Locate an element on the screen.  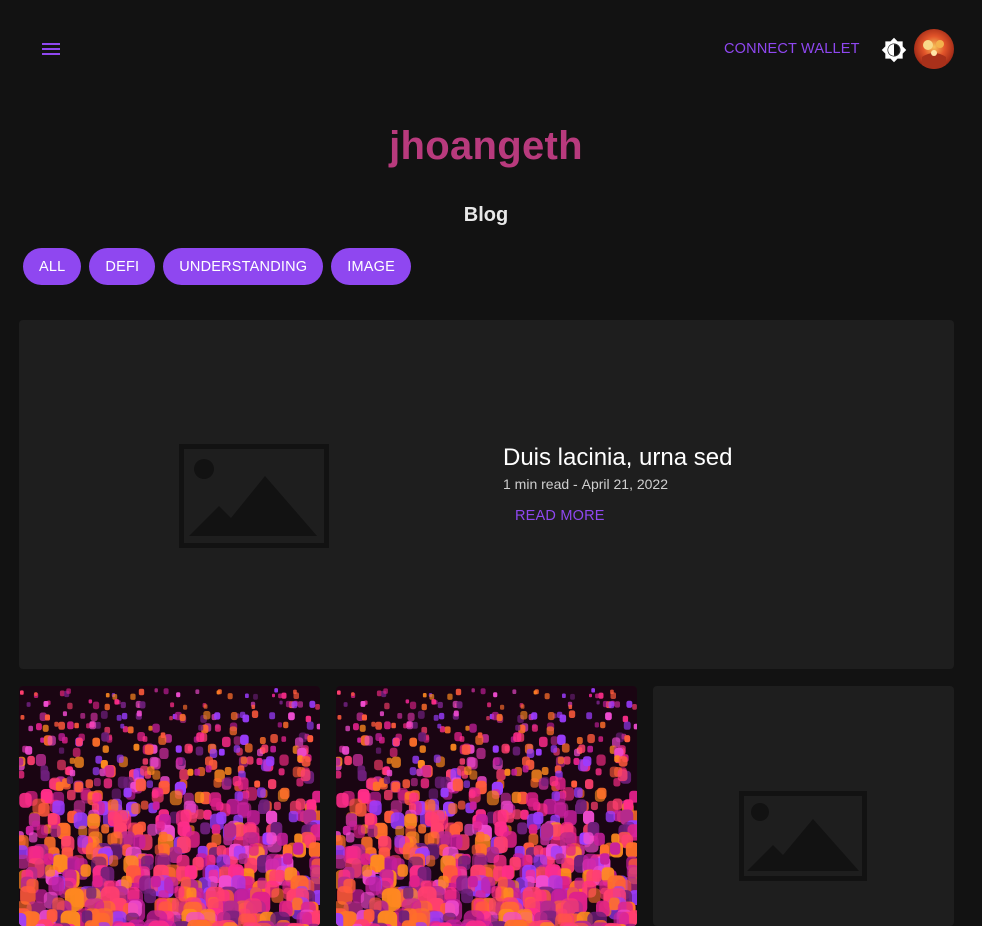
featured-post-meta: 1 min read - April 21, 2022 is located at coordinates (585, 484).